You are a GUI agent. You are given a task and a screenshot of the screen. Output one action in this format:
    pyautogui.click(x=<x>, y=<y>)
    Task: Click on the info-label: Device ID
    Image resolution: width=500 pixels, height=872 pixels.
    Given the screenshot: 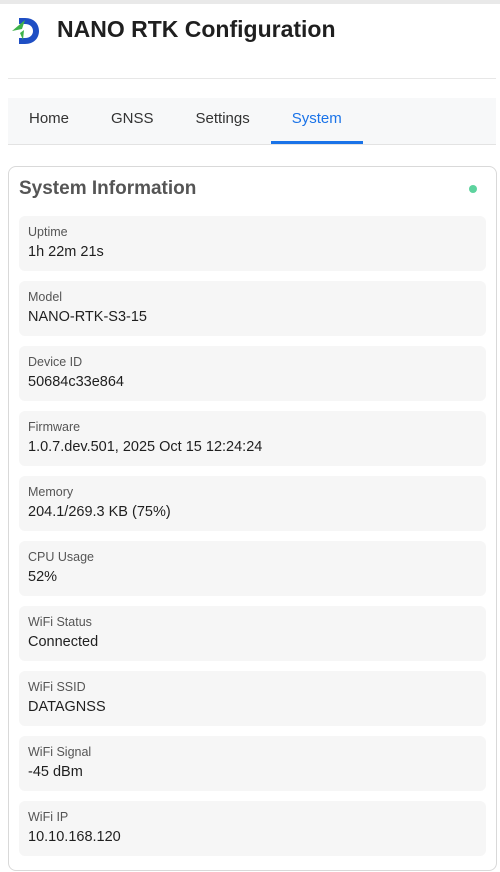 What is the action you would take?
    pyautogui.click(x=55, y=362)
    